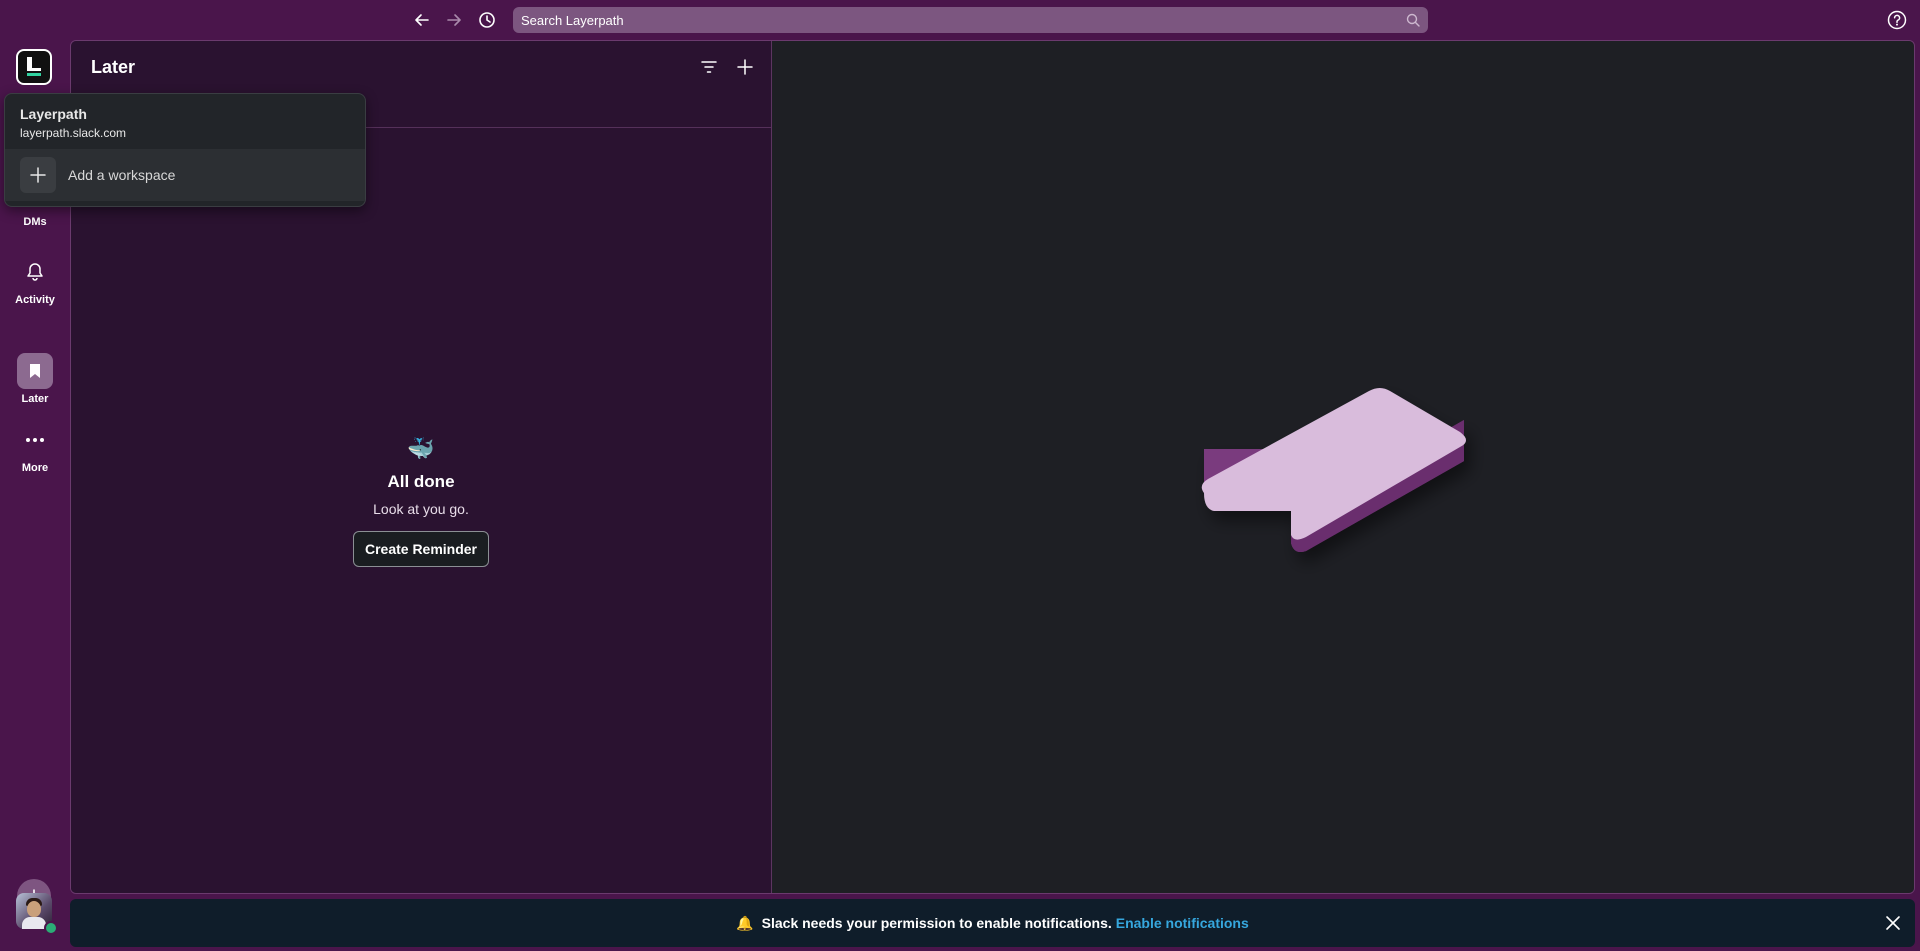  I want to click on arrow-left-icon, so click(422, 20).